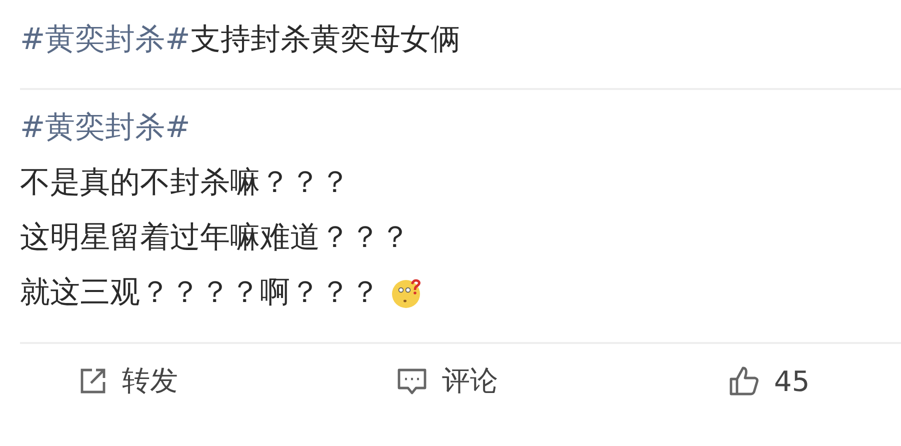 The width and height of the screenshot is (901, 446). I want to click on like-button: 45, so click(769, 381).